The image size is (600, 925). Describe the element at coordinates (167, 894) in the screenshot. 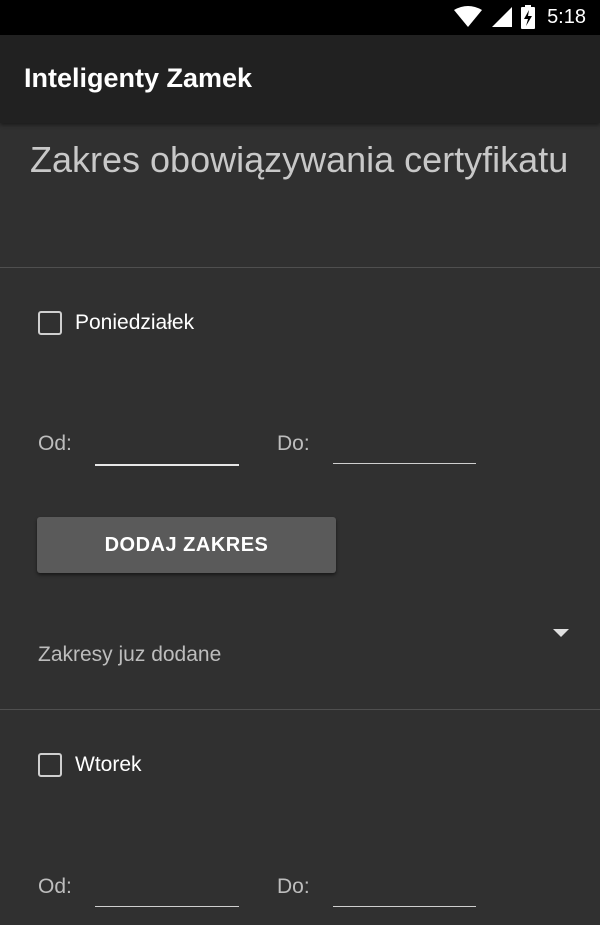

I see `from-time-field-tuesday` at that location.